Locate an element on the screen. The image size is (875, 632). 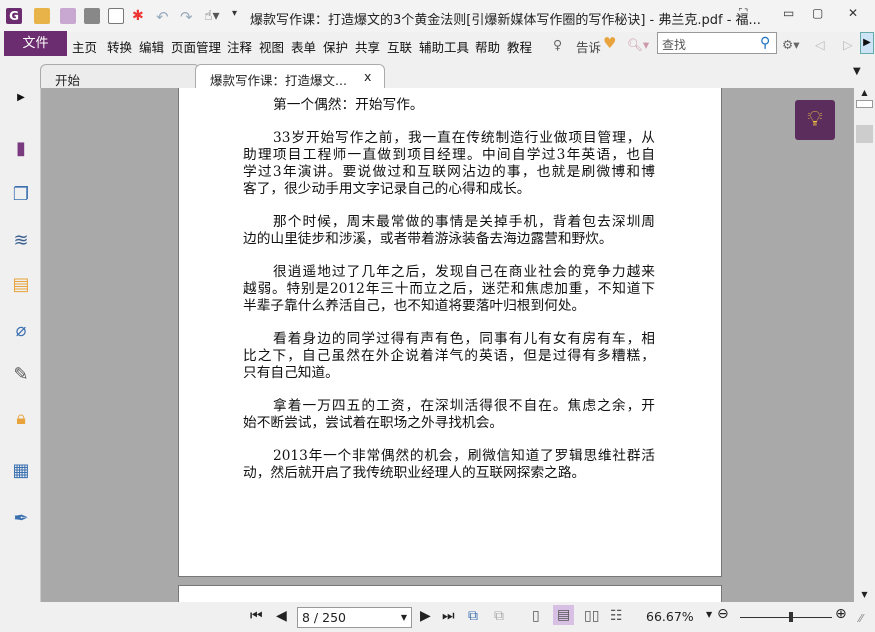
tab-start: 开始 is located at coordinates (120, 76).